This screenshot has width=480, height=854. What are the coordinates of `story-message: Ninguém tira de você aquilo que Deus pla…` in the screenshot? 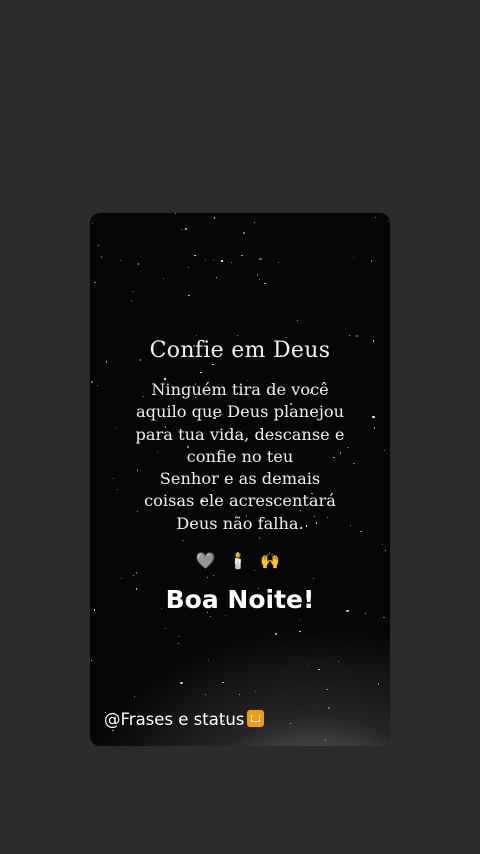 It's located at (240, 457).